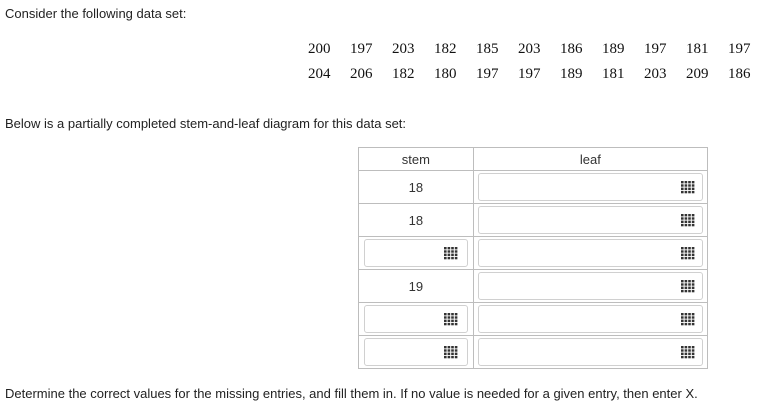  I want to click on dataset-value: 200, so click(319, 49).